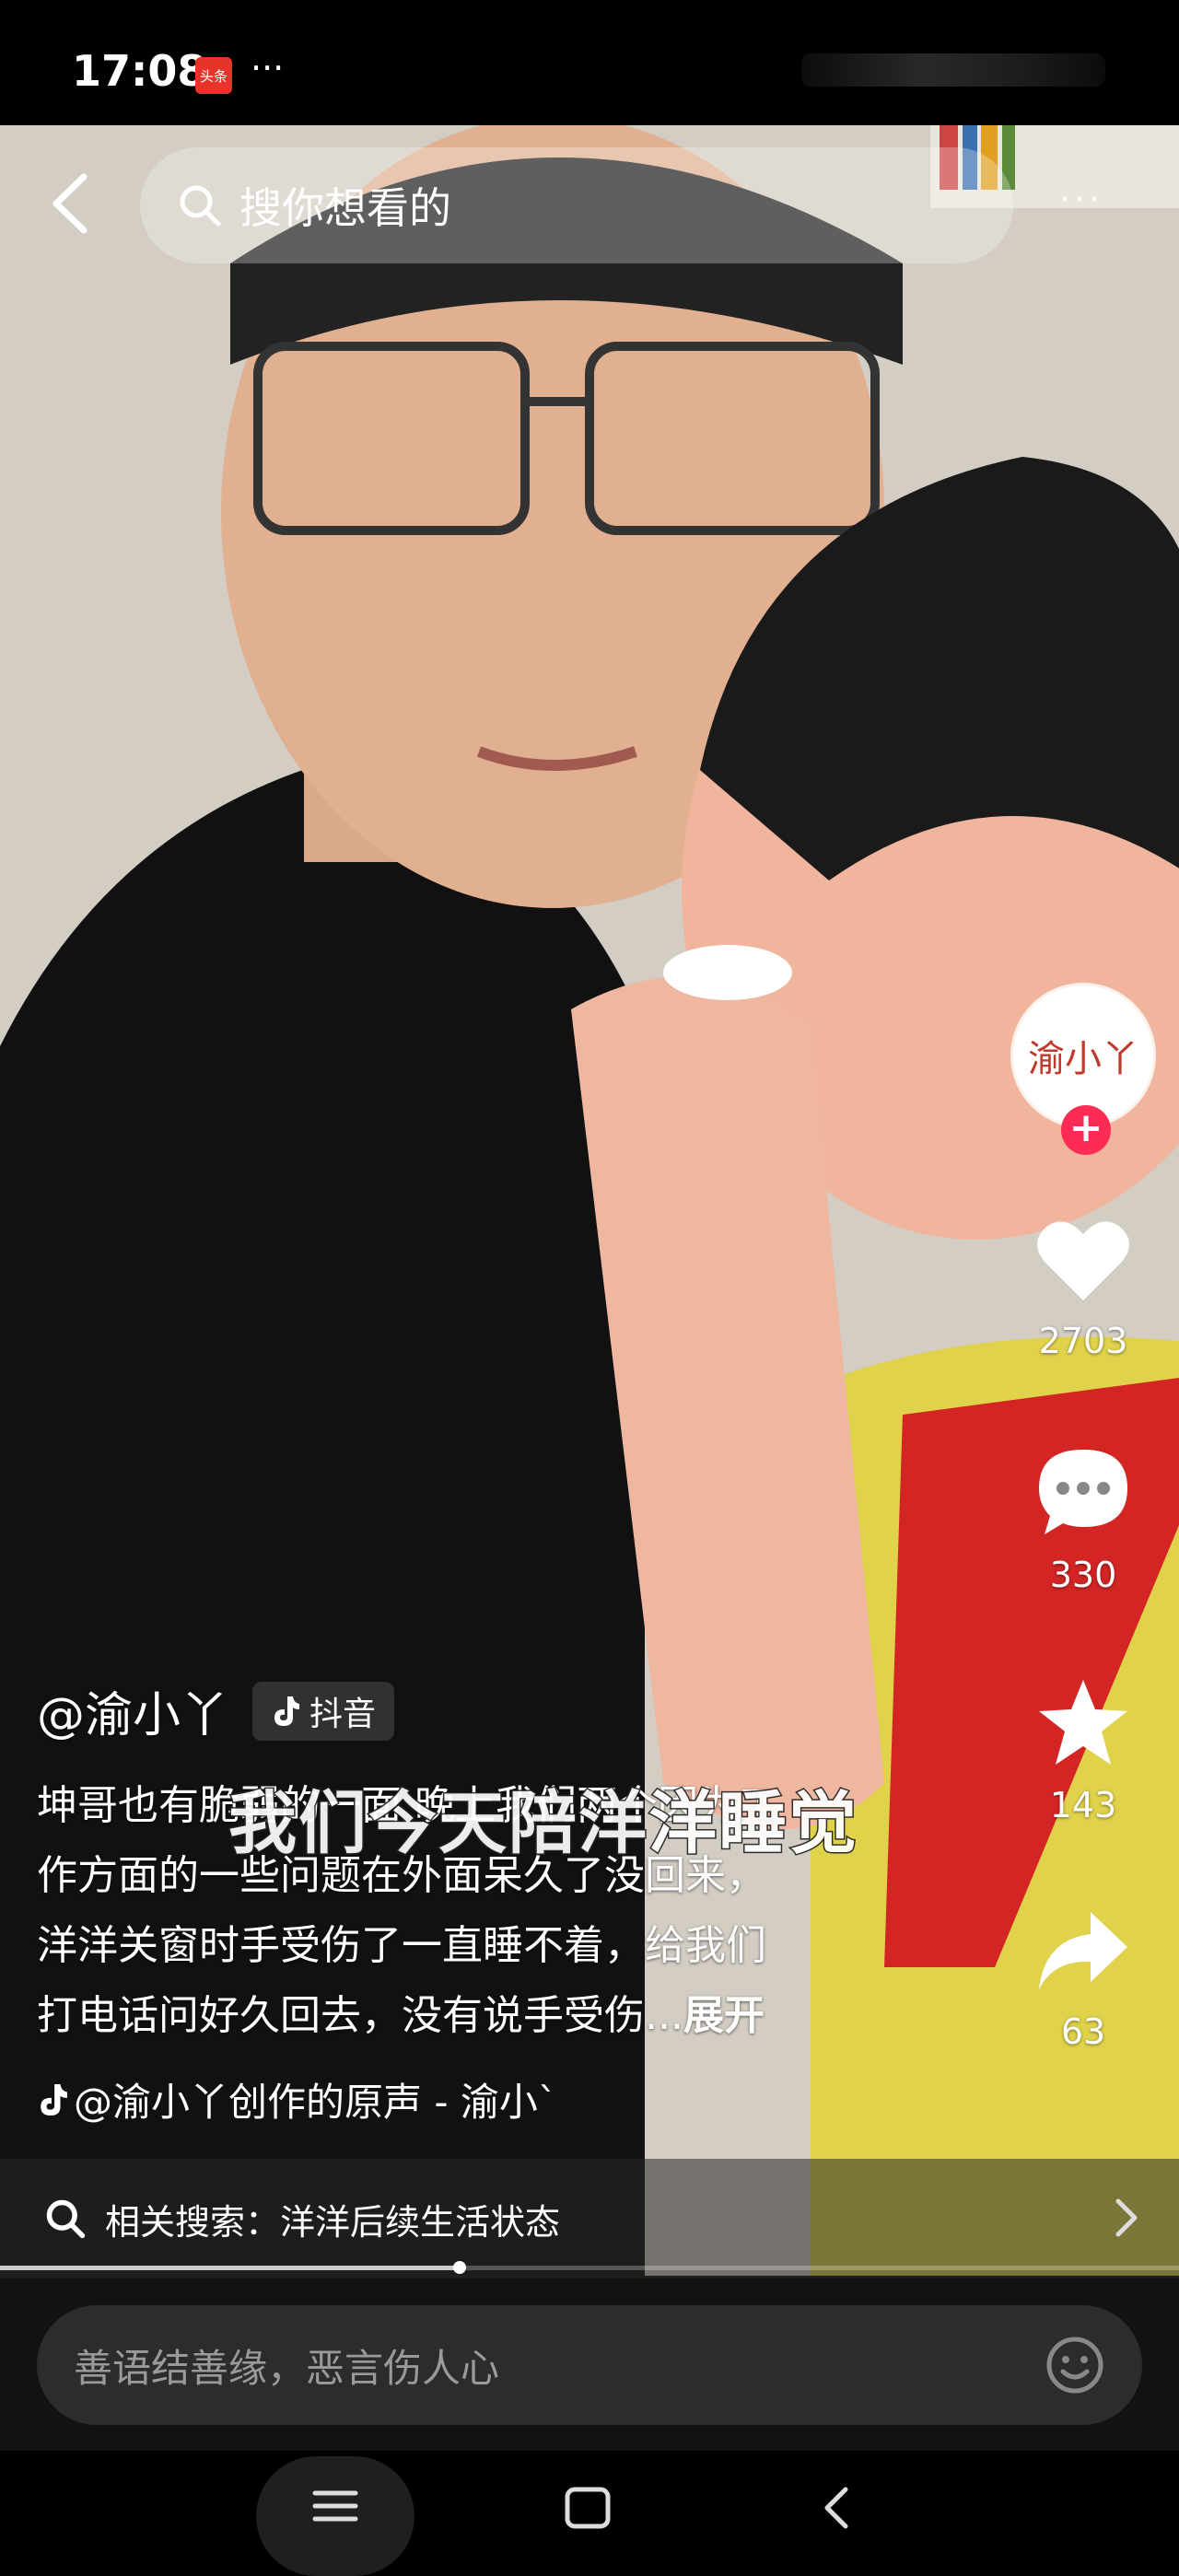 This screenshot has width=1179, height=2576. I want to click on comment-count: 330, so click(1083, 1575).